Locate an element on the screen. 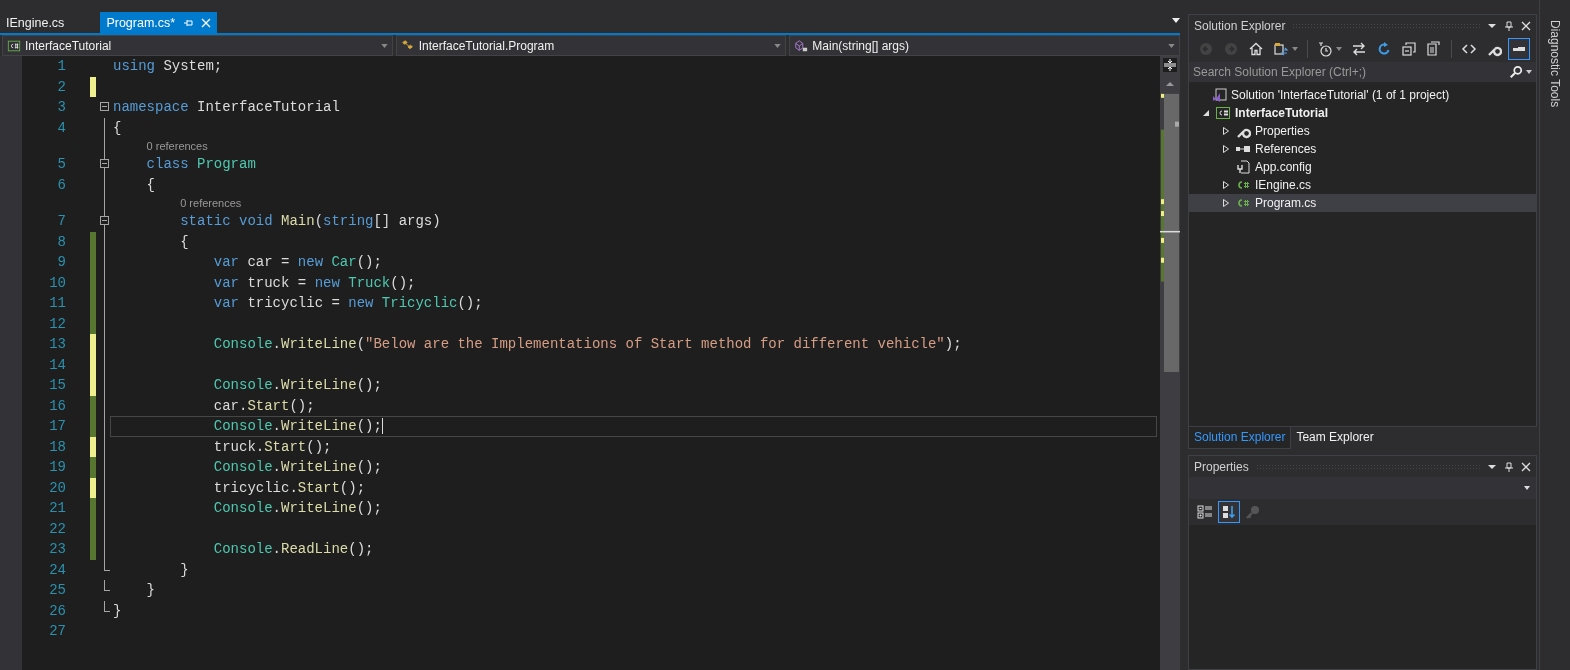 This screenshot has width=1570, height=670. line-number: 11 is located at coordinates (57, 303).